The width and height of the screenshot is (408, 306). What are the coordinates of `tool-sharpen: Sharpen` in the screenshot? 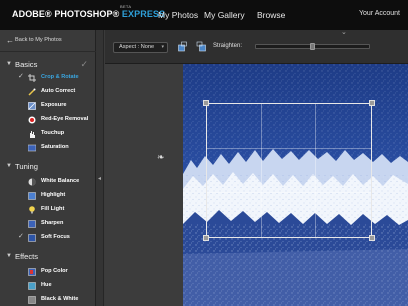 It's located at (60, 224).